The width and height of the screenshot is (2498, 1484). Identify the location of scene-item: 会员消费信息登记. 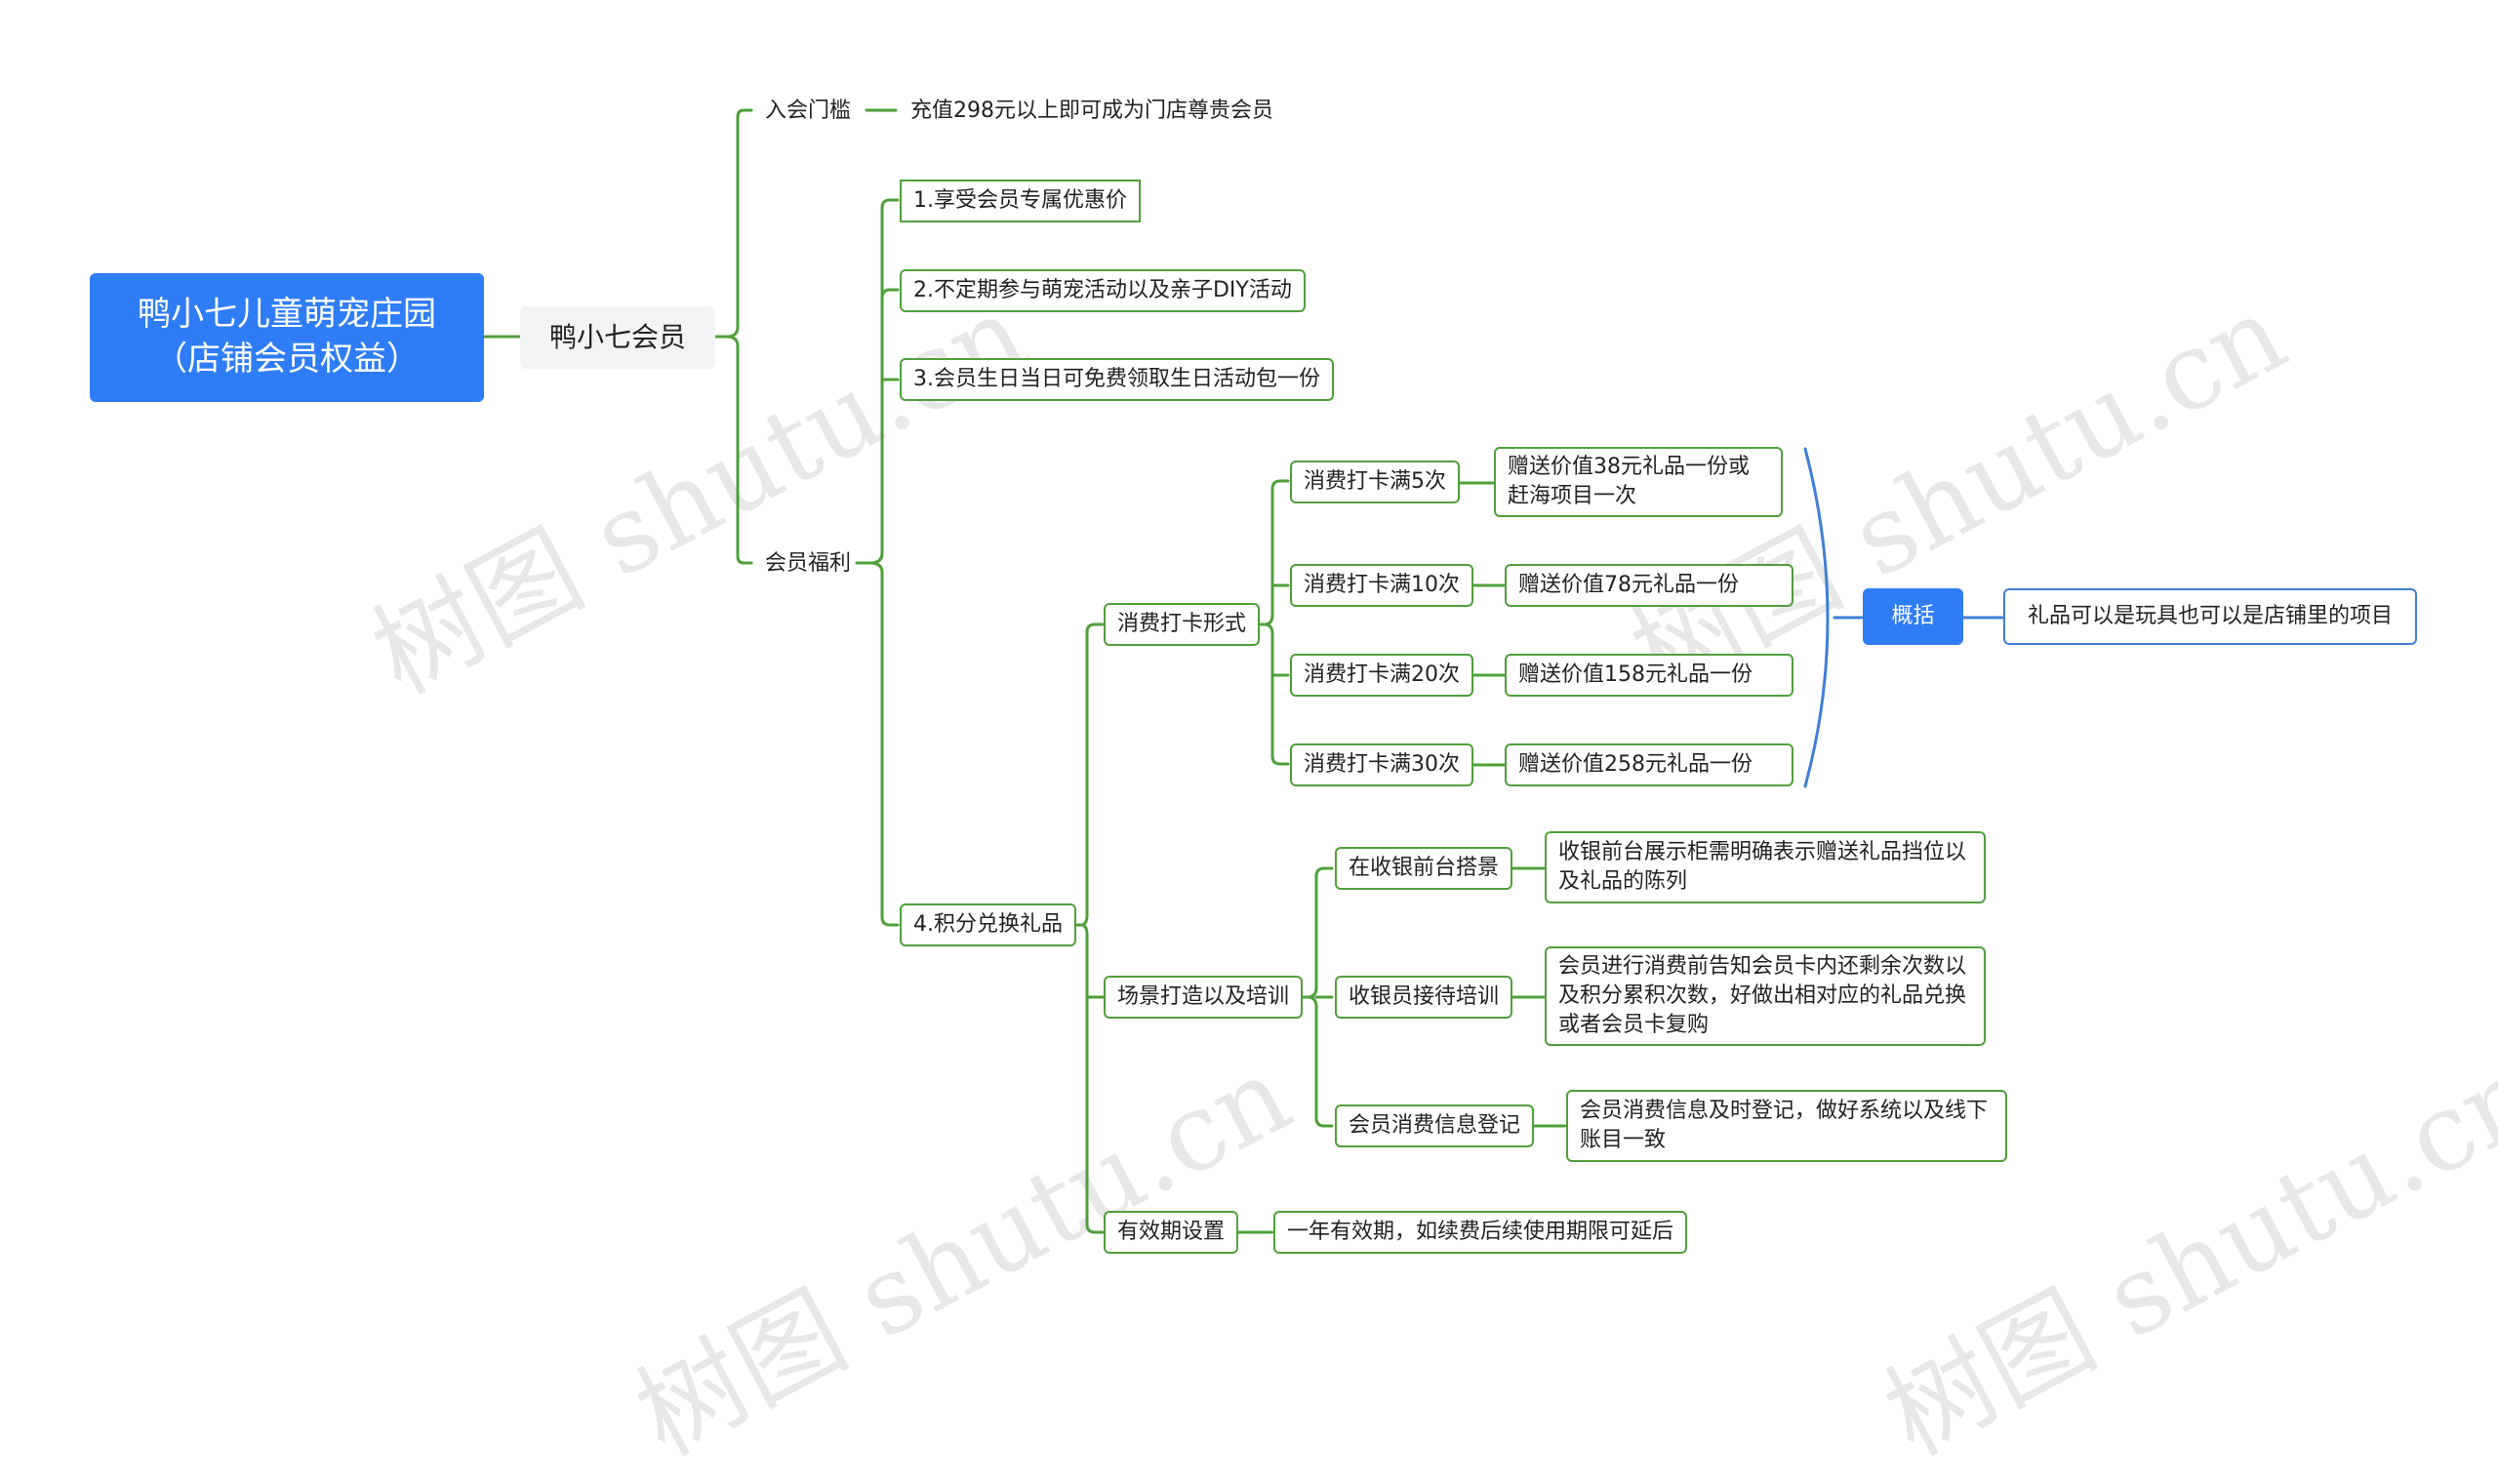
(1435, 1125).